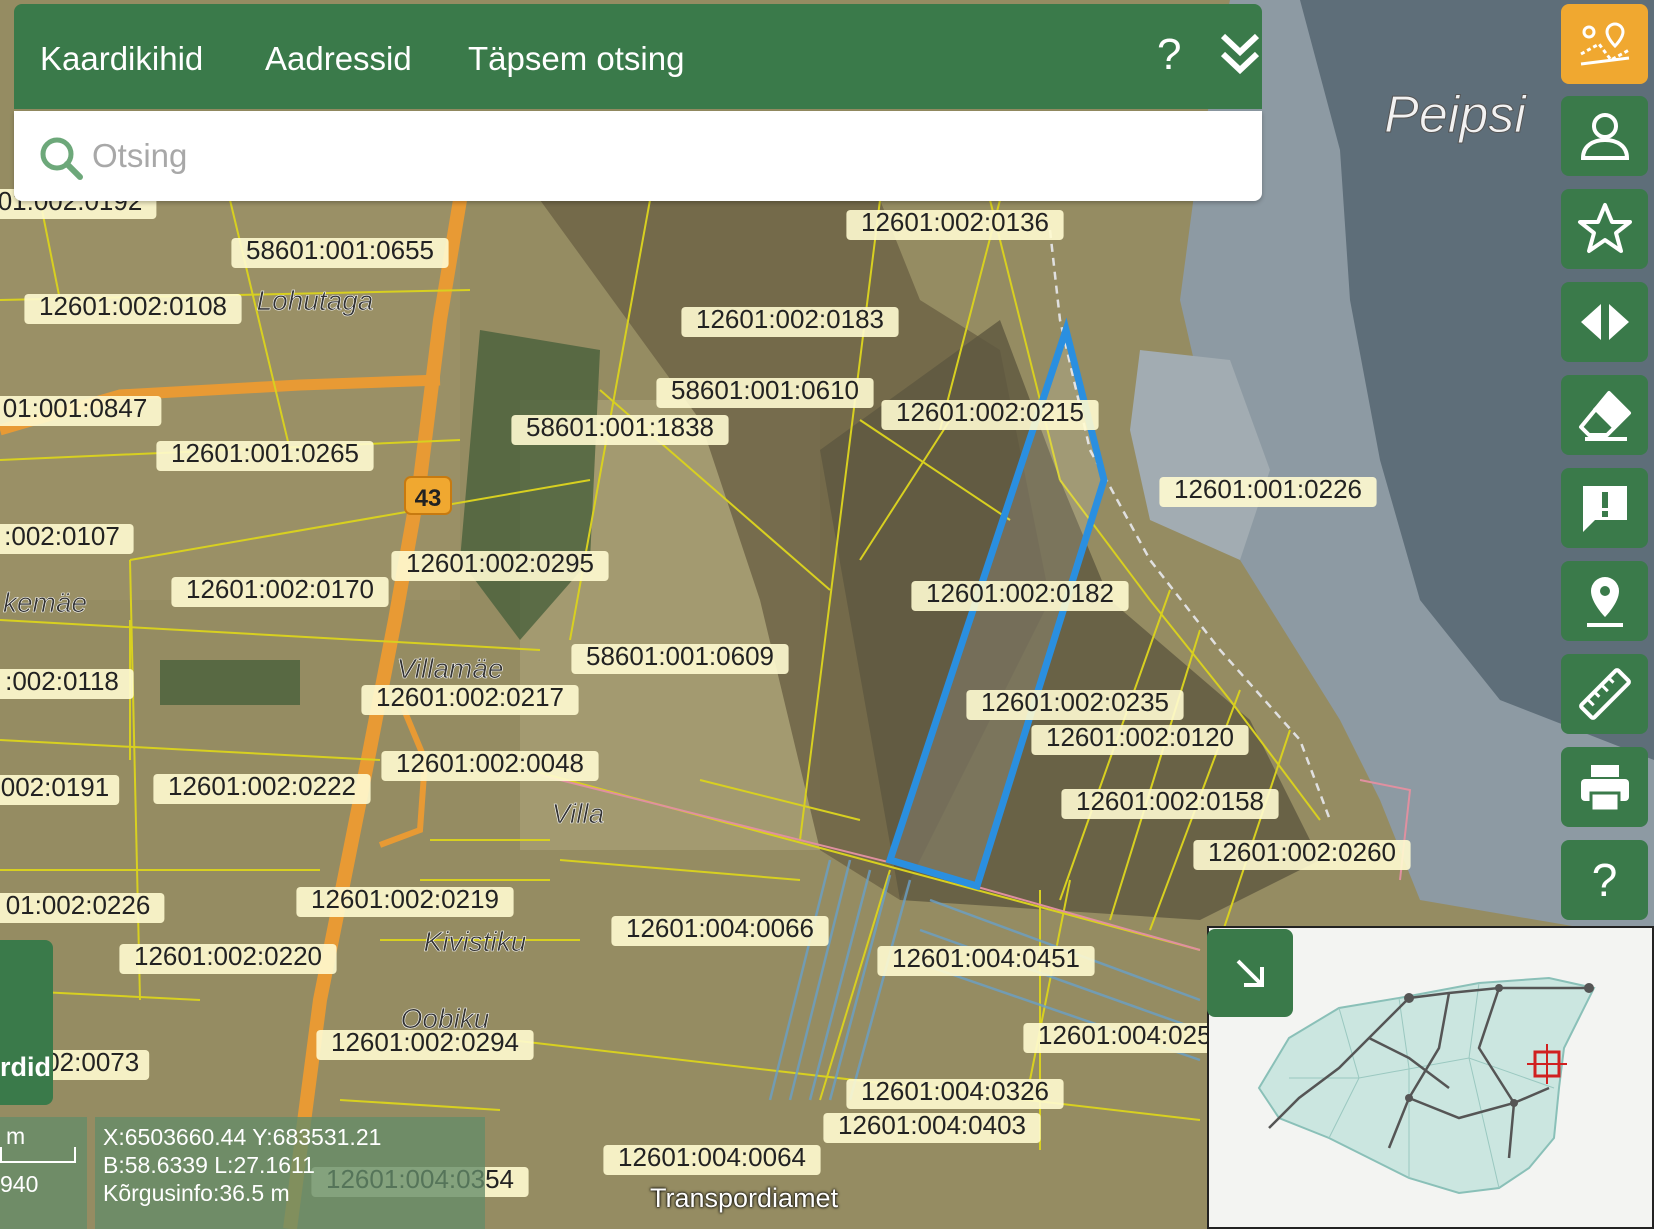  What do you see at coordinates (1240, 54) in the screenshot?
I see `double-chevron-down-icon` at bounding box center [1240, 54].